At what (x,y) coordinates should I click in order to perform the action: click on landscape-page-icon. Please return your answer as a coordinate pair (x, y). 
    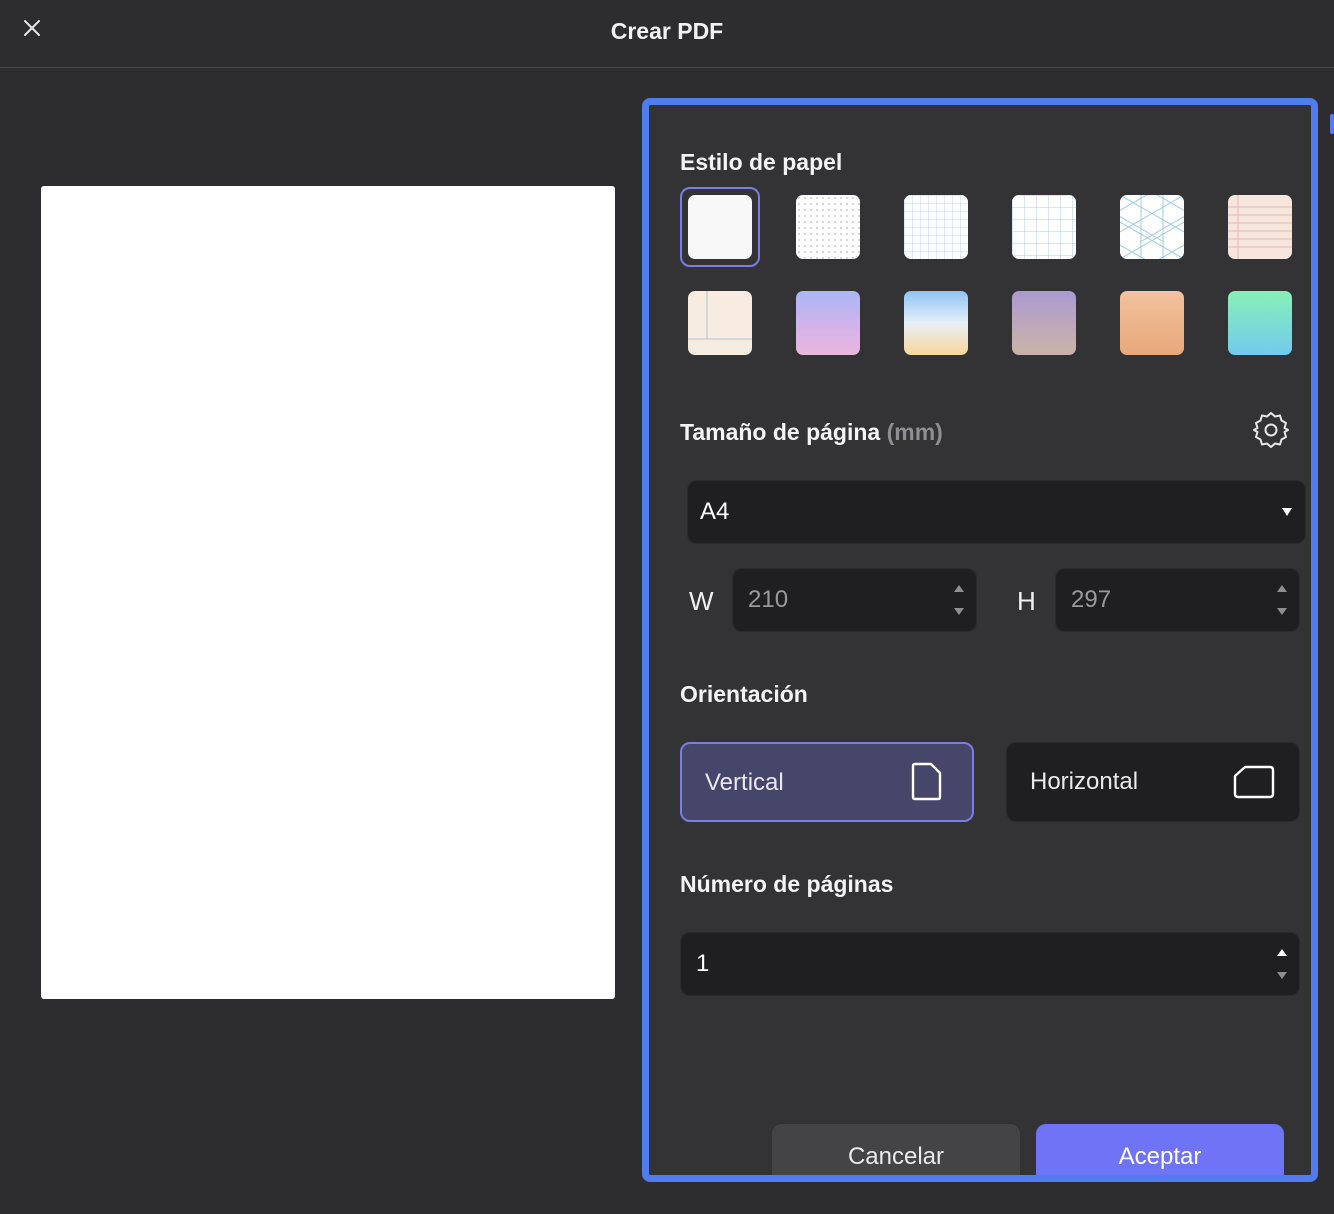
    Looking at the image, I should click on (1254, 782).